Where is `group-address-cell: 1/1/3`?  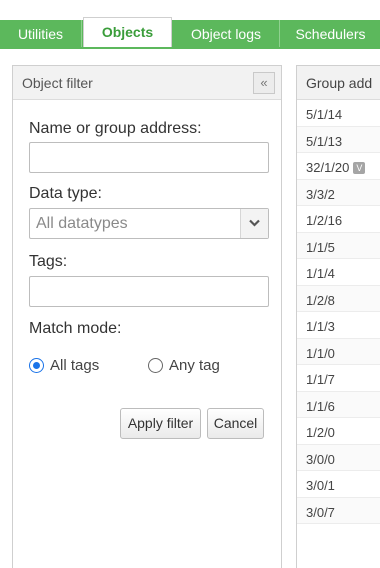
group-address-cell: 1/1/3 is located at coordinates (320, 326).